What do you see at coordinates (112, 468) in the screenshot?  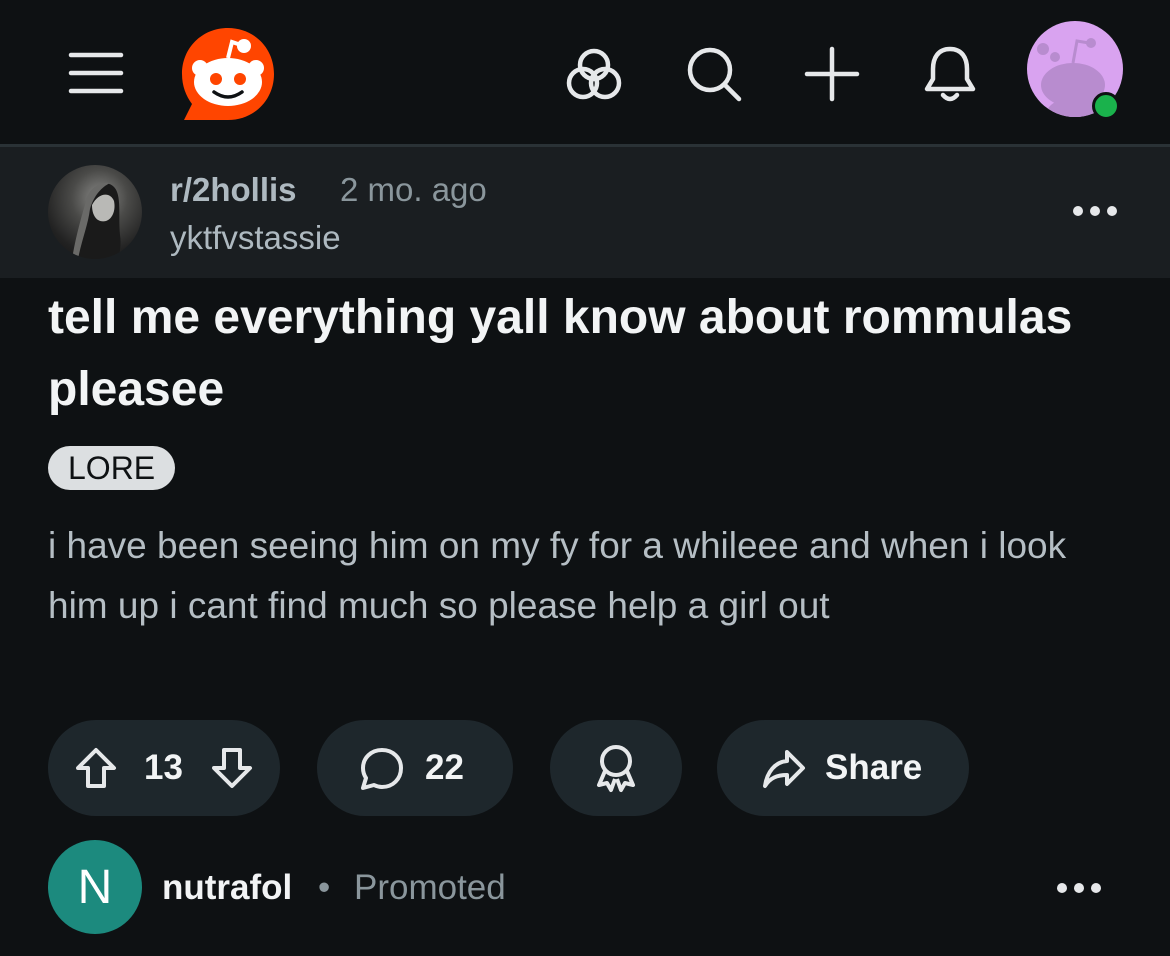 I see `post-flair: LORE` at bounding box center [112, 468].